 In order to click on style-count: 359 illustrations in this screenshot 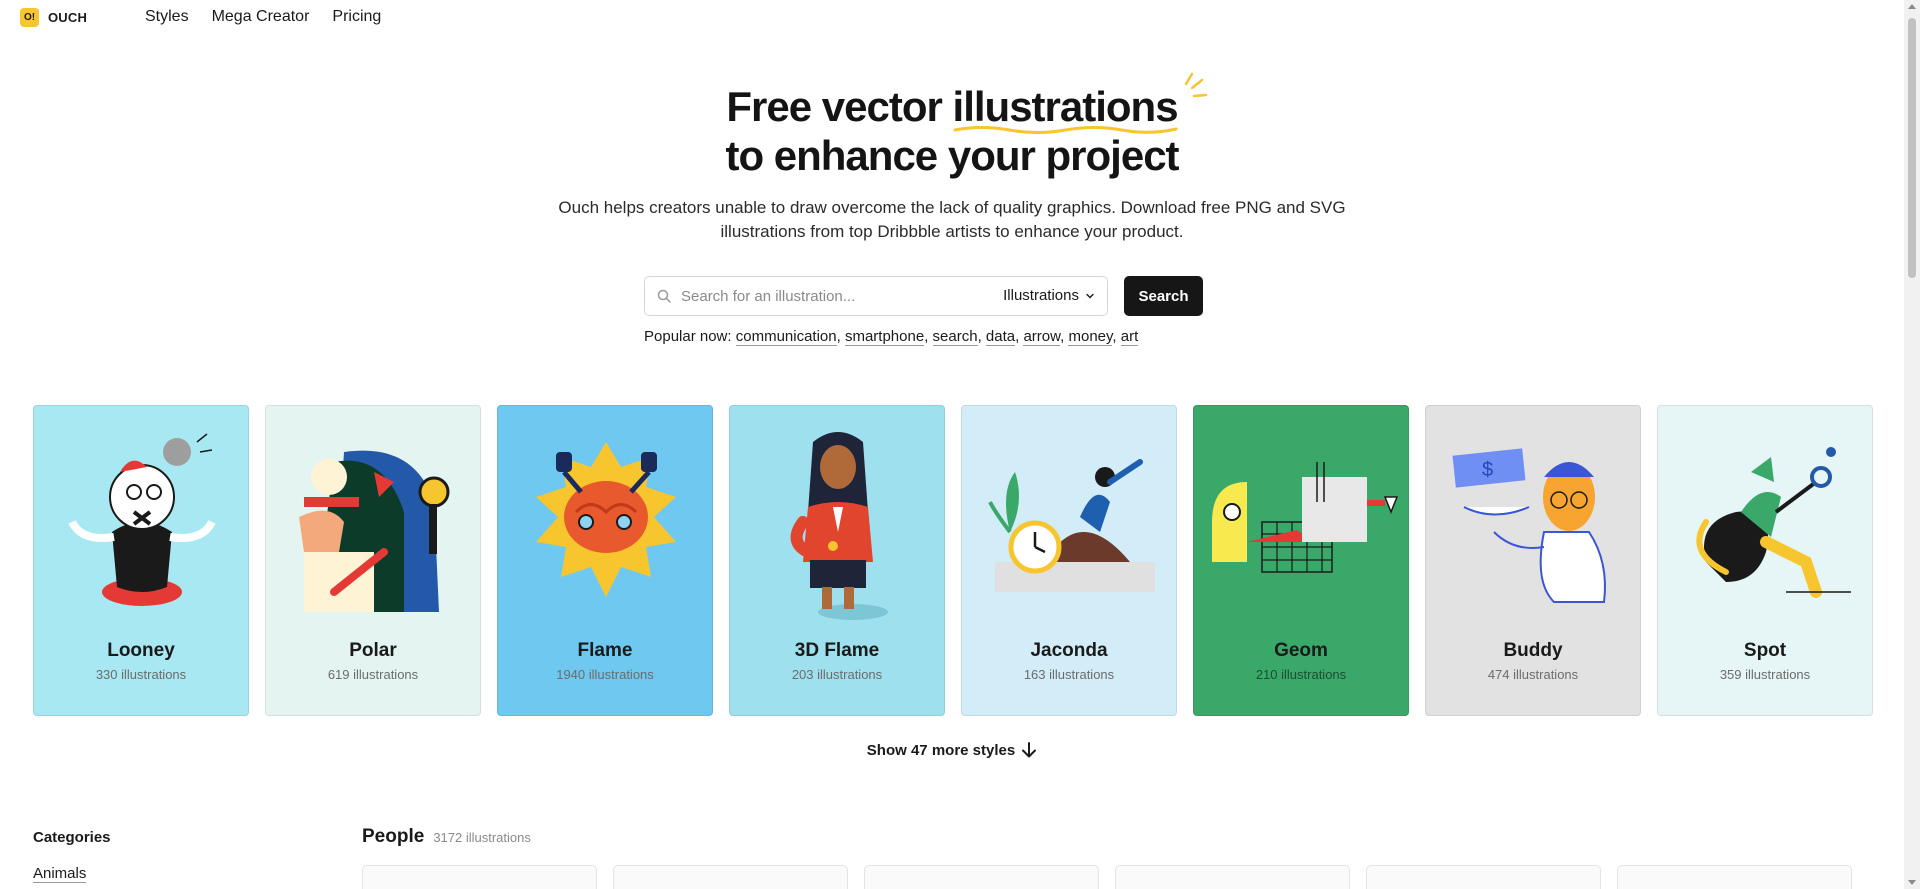, I will do `click(1765, 674)`.